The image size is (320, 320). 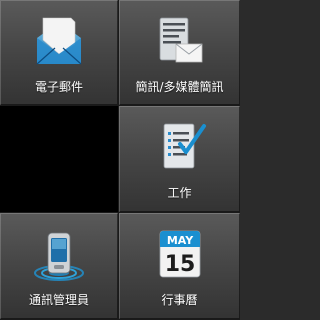 I want to click on email-envelope-icon, so click(x=59, y=41).